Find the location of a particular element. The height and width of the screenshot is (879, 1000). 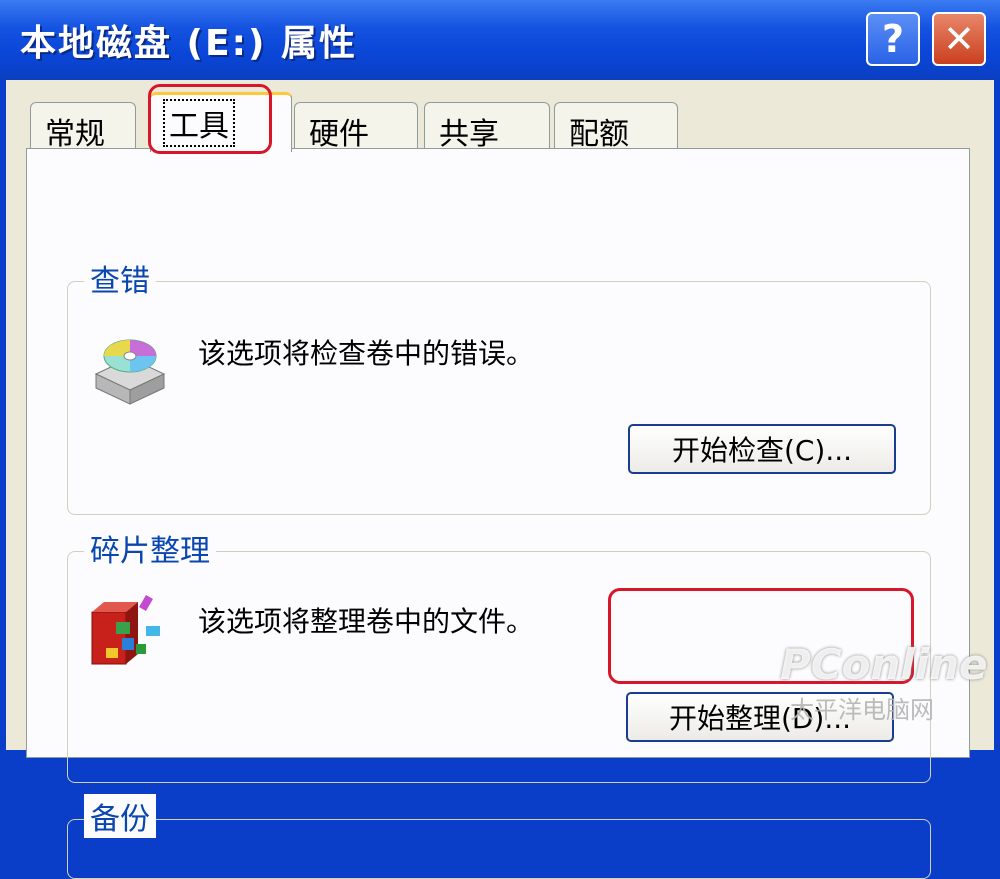

backup-group: 备份 is located at coordinates (499, 836).